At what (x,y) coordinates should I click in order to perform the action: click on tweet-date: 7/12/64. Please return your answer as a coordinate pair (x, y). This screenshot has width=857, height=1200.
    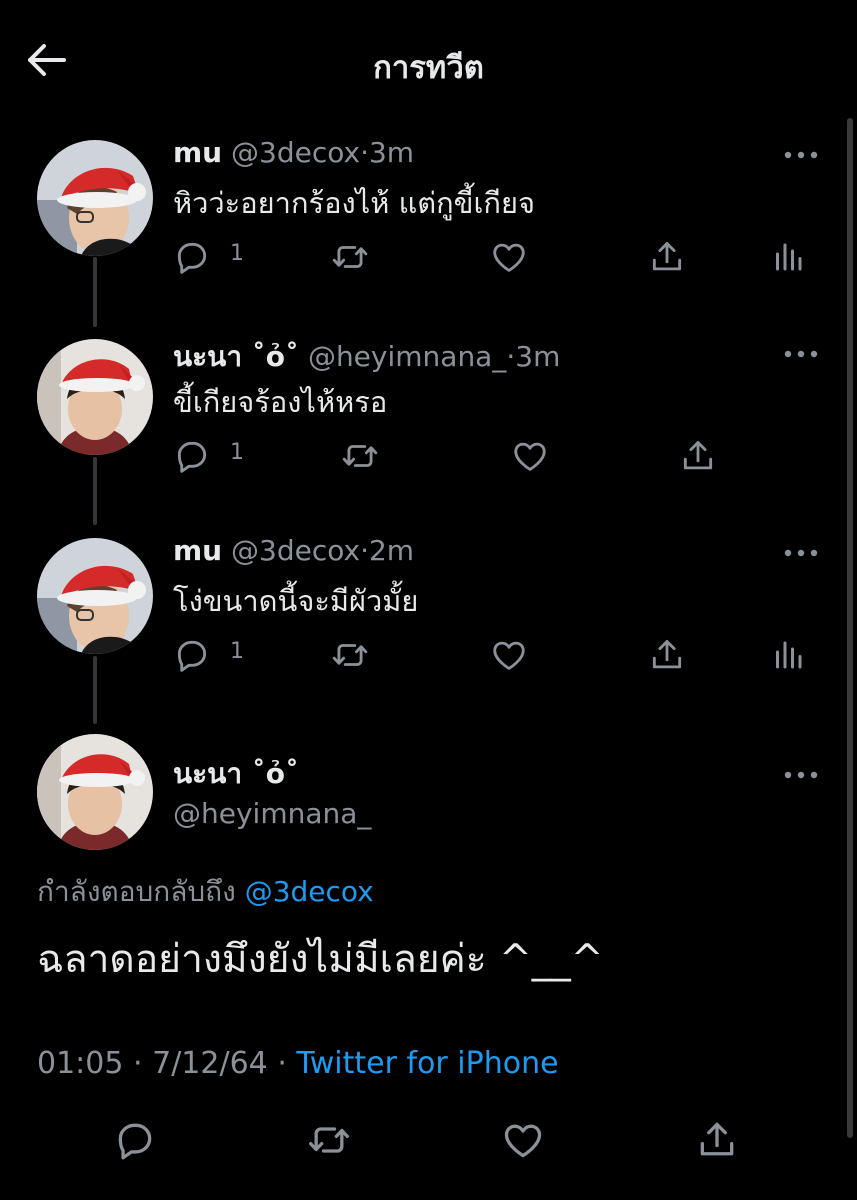
    Looking at the image, I should click on (210, 1063).